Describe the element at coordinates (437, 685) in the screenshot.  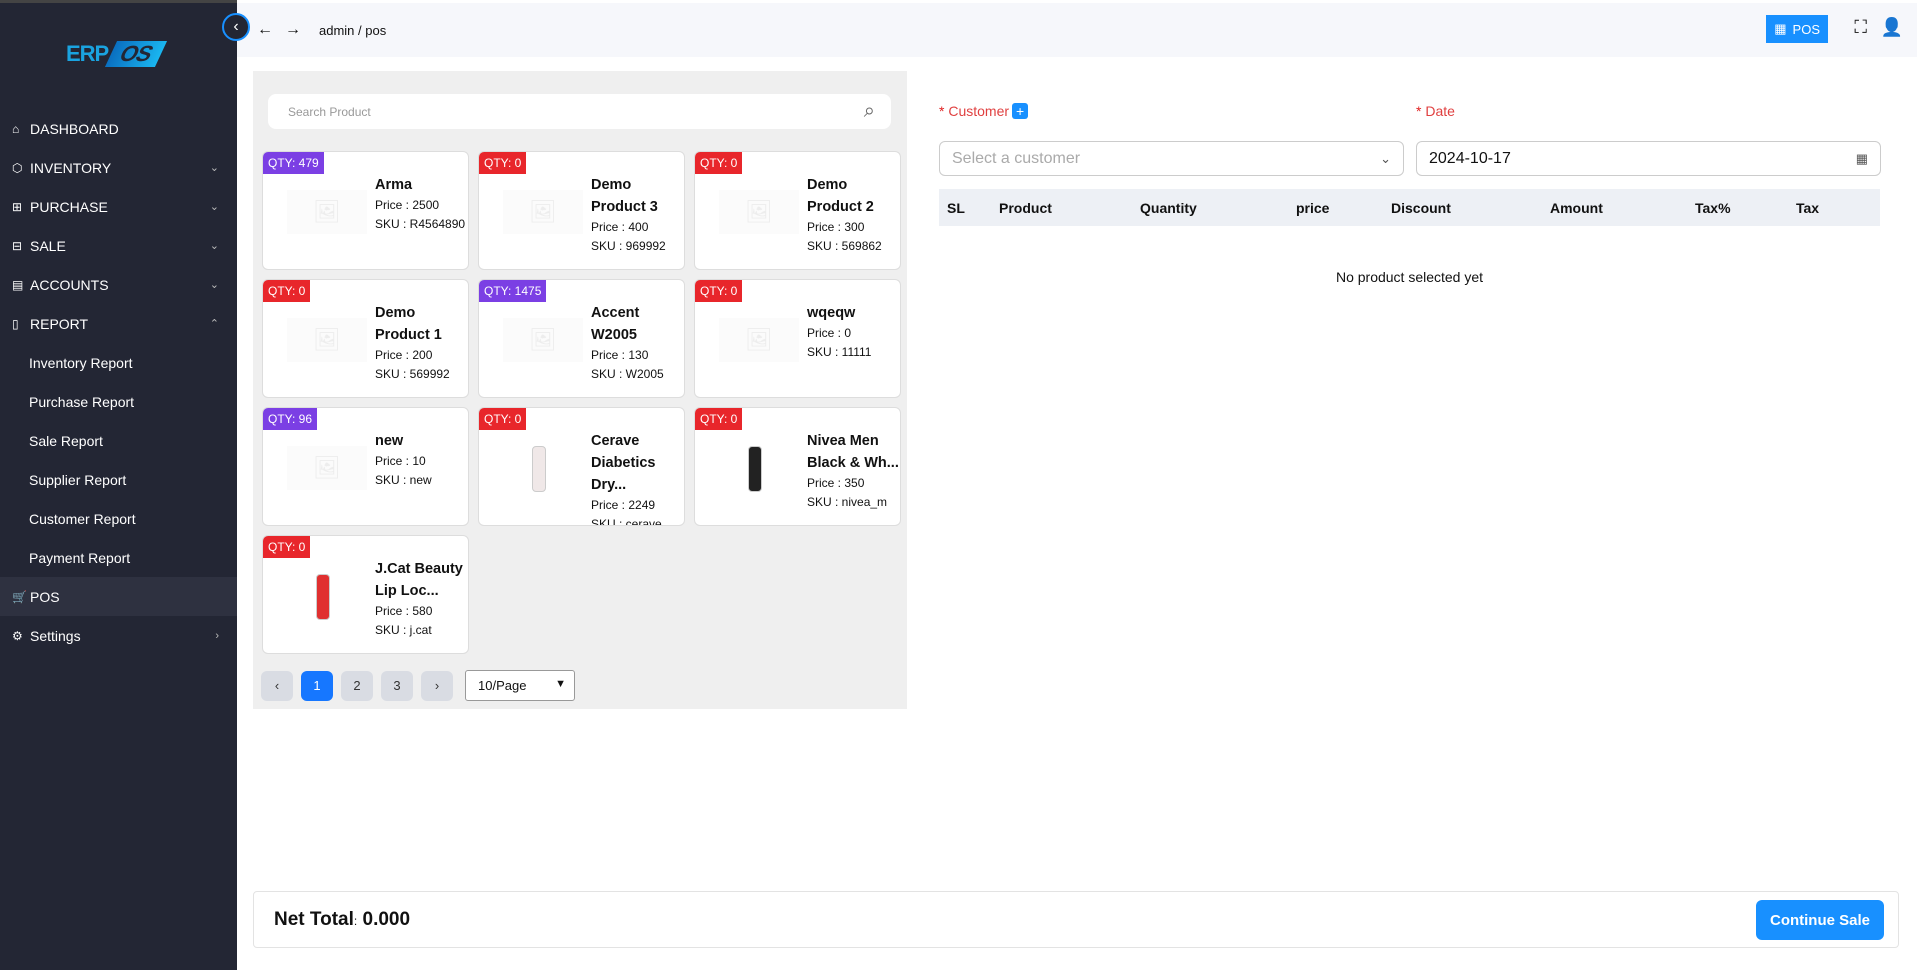
I see `next-page-button: ›` at that location.